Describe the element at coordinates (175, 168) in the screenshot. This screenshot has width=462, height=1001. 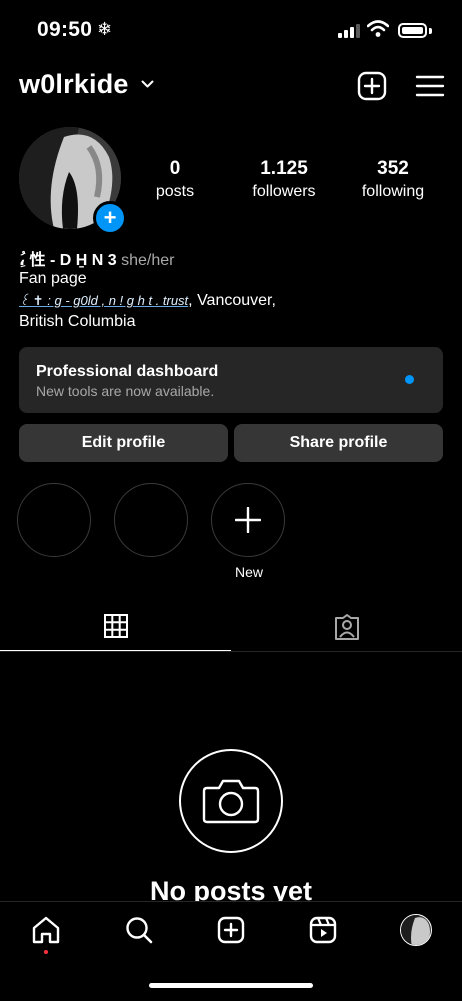
I see `posts-count: 0` at that location.